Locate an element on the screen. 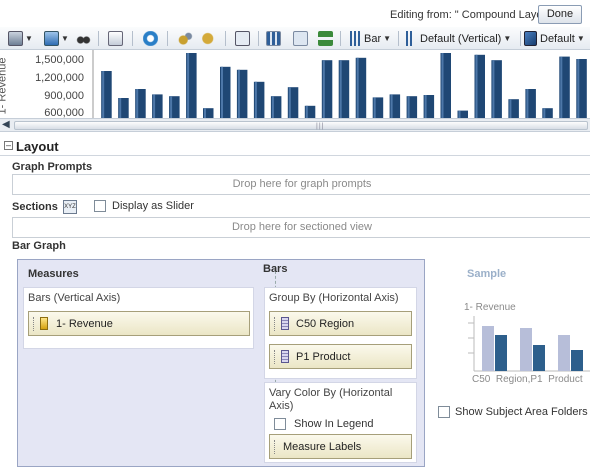 This screenshot has height=470, width=590. layout-title: Layout is located at coordinates (37, 146).